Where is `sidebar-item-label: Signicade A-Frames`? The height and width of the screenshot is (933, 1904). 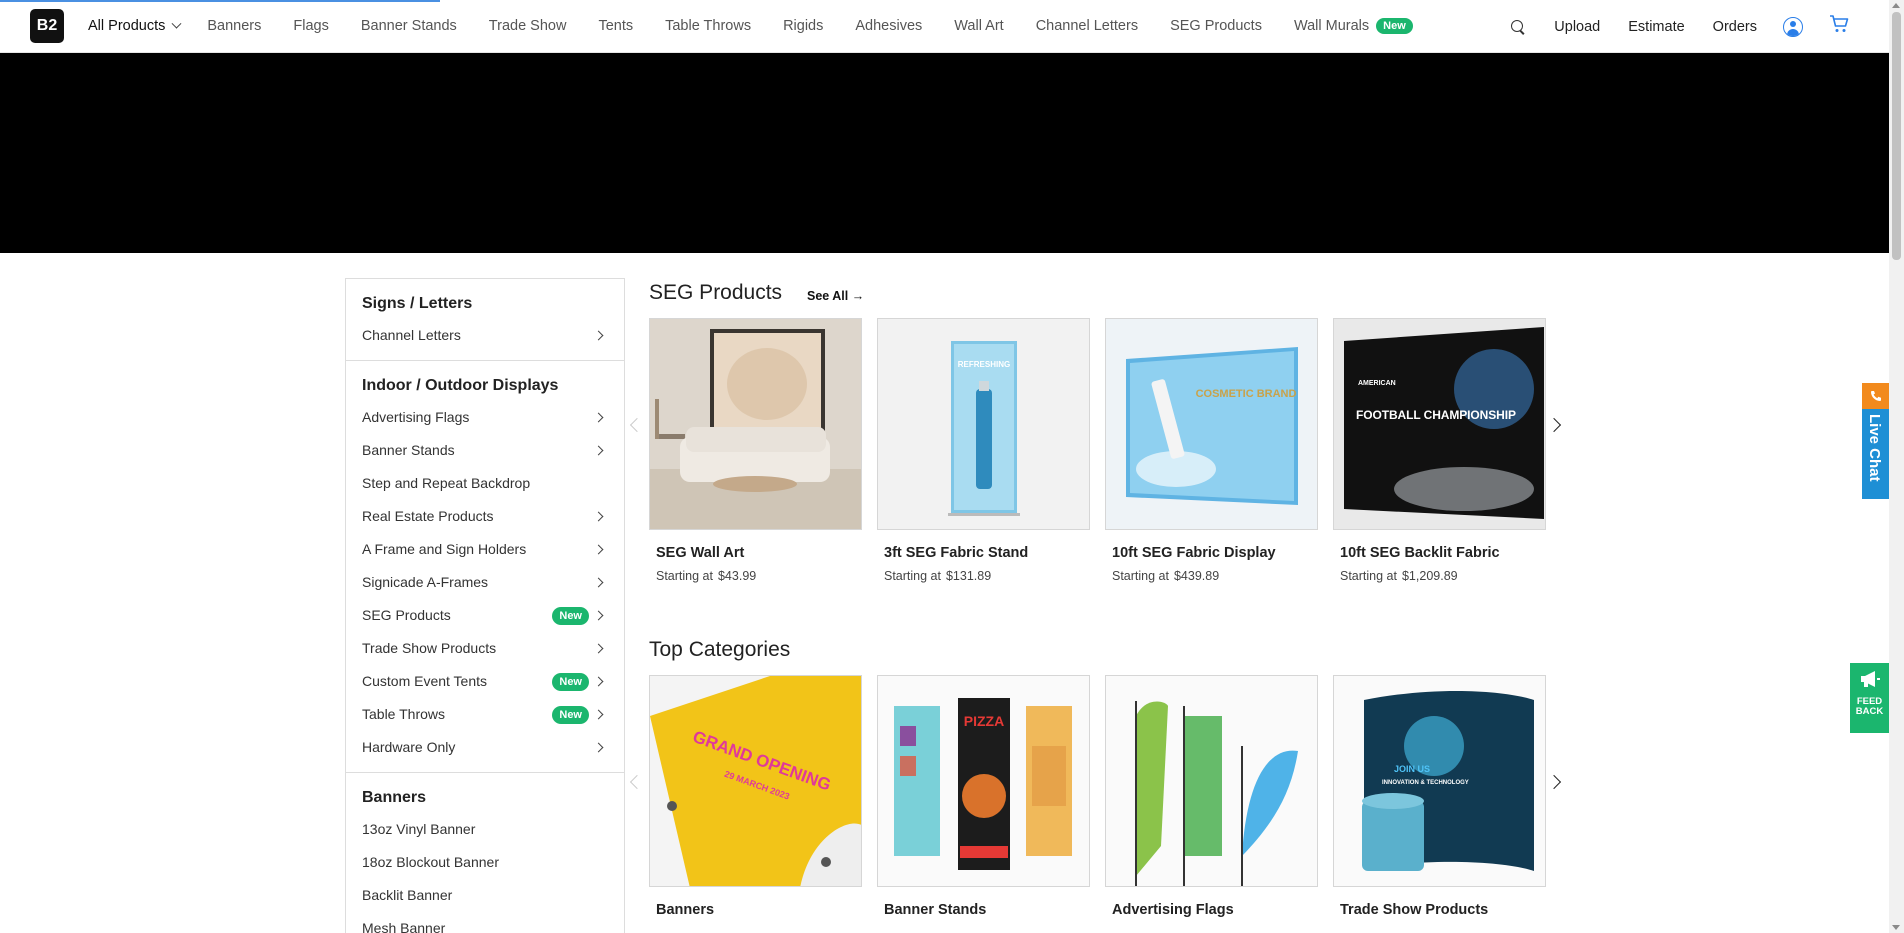
sidebar-item-label: Signicade A-Frames is located at coordinates (425, 582).